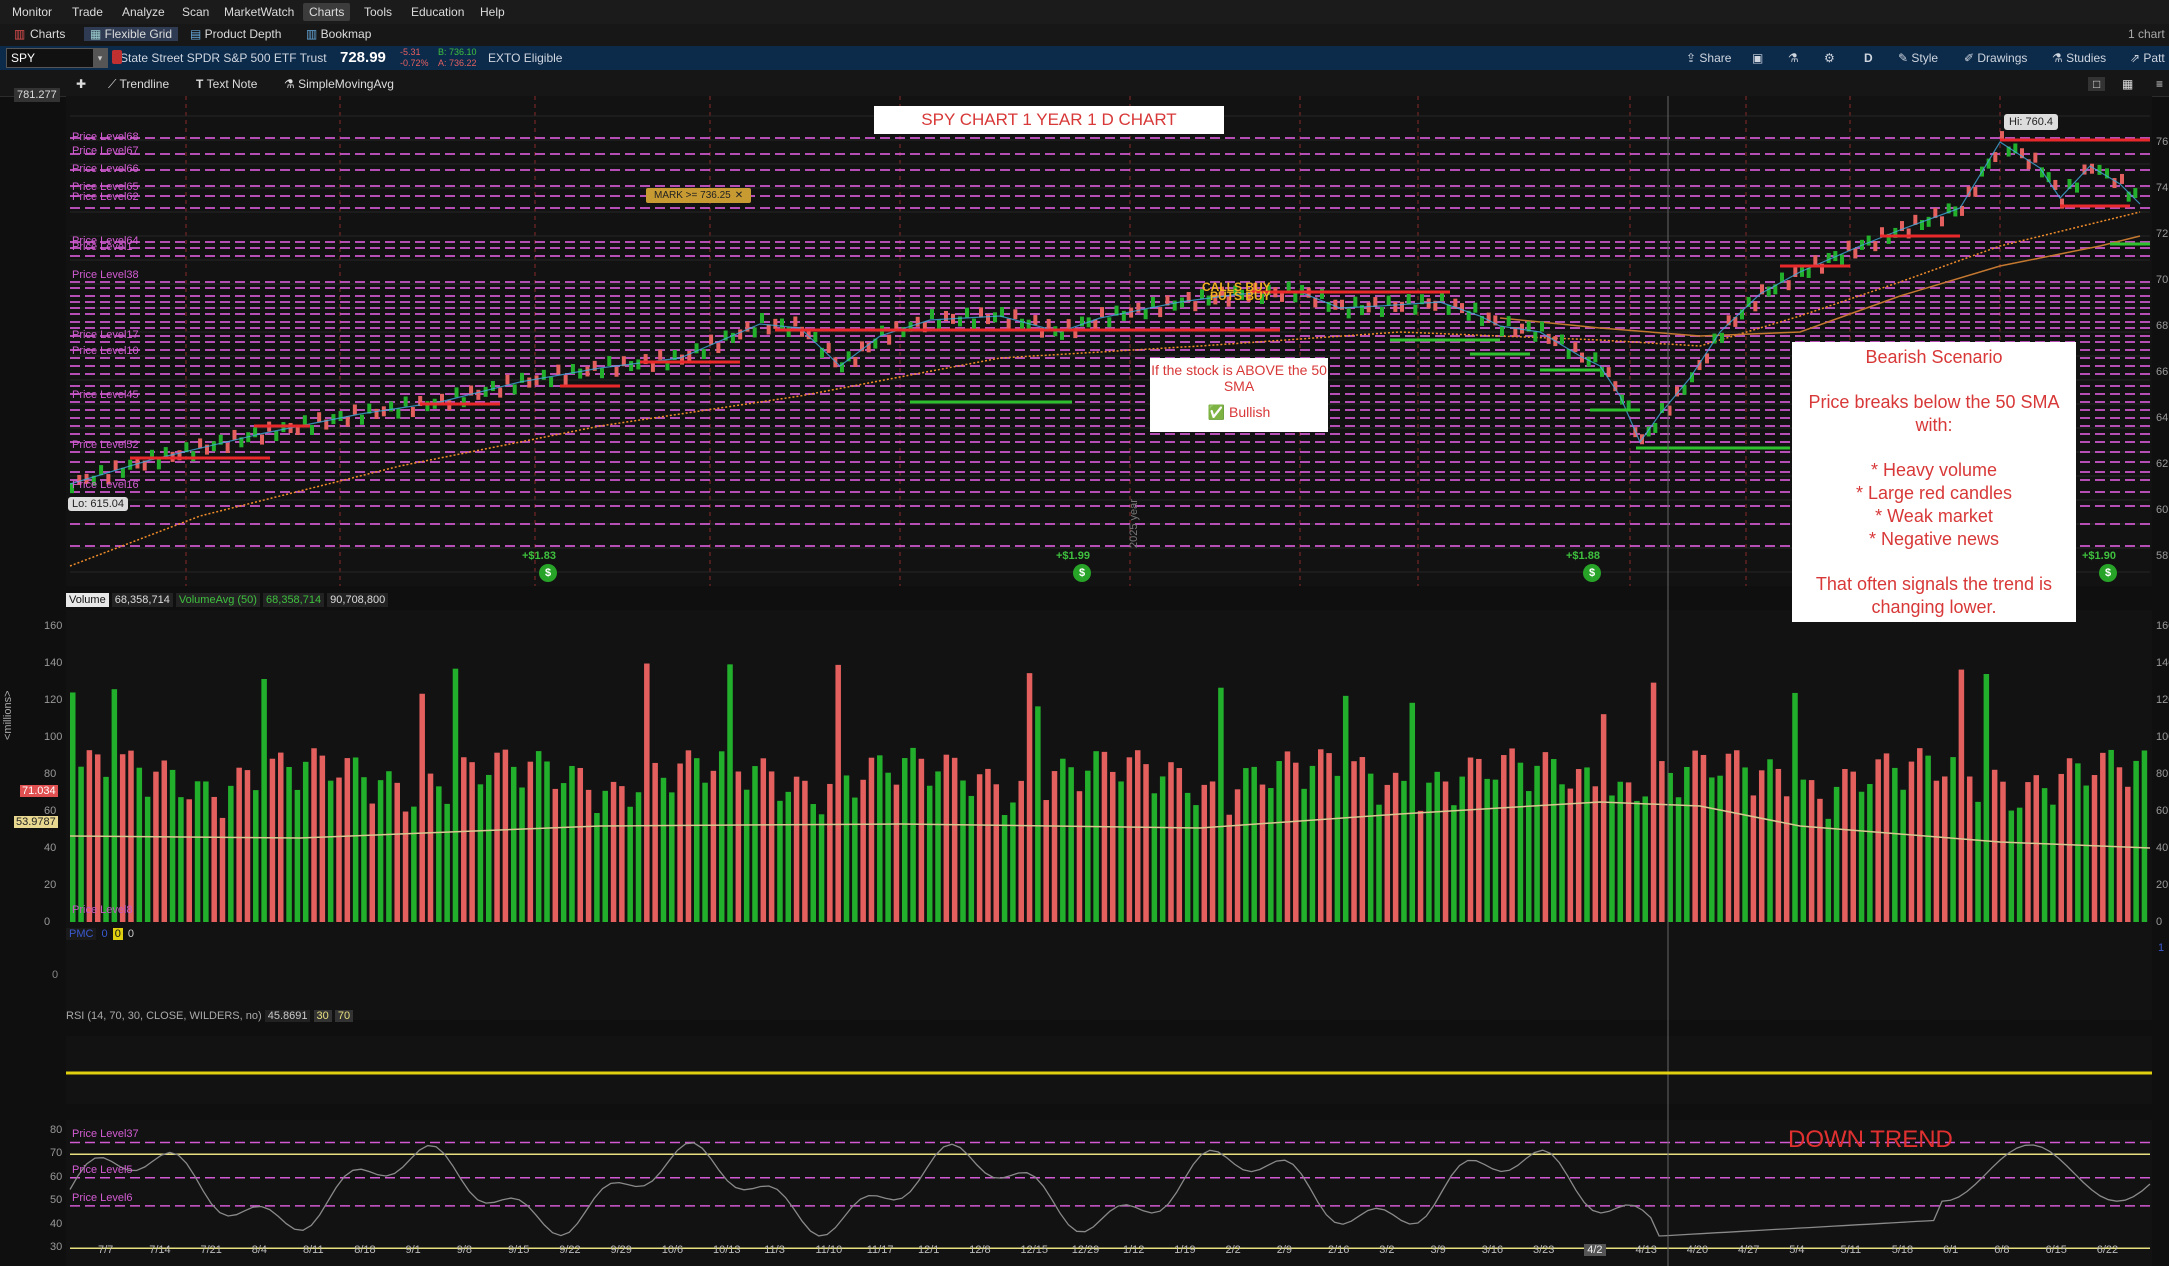  What do you see at coordinates (211, 1250) in the screenshot?
I see `date-tick: 7/21` at bounding box center [211, 1250].